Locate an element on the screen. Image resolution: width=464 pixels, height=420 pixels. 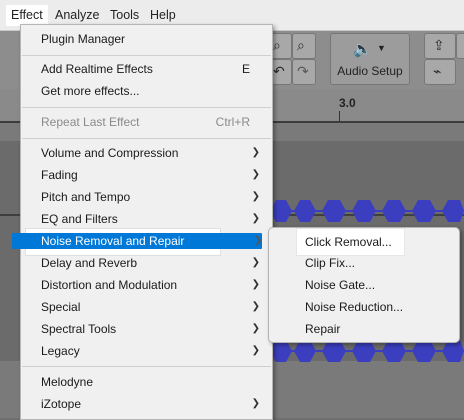
menu-item-legacy: Legacy ❯ is located at coordinates (146, 351).